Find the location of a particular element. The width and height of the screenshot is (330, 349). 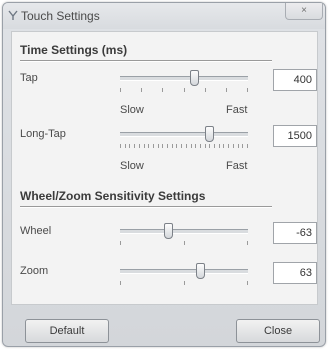

tap-value-field: 400 is located at coordinates (295, 80).